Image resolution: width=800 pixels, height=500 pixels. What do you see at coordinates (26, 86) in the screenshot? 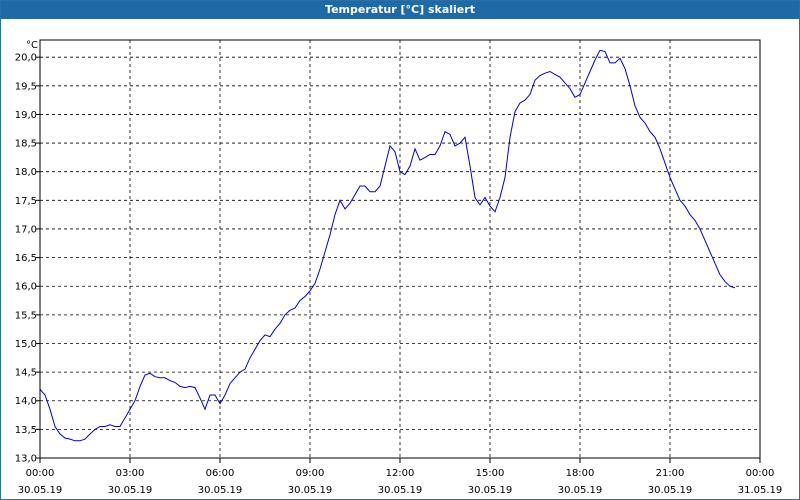
I see `y-tick-label: 19,5` at bounding box center [26, 86].